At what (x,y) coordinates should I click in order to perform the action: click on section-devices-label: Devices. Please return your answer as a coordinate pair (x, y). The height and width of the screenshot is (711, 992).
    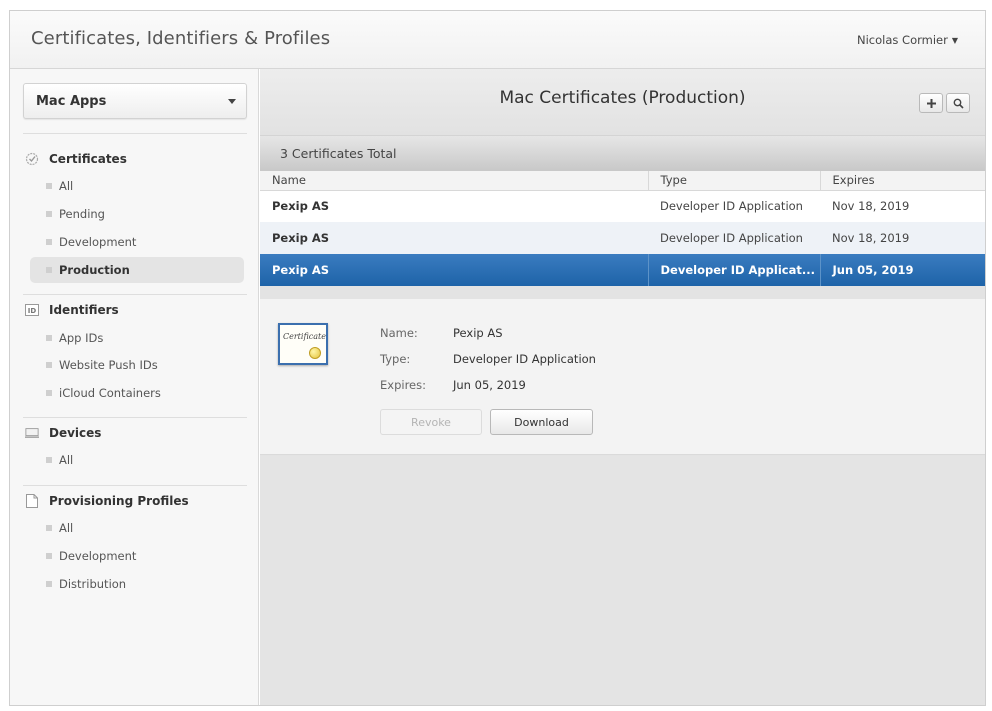
    Looking at the image, I should click on (75, 433).